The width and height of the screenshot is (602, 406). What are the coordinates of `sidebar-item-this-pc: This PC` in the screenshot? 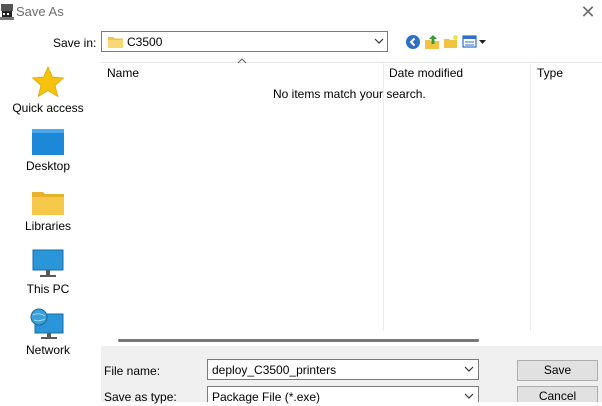 It's located at (48, 272).